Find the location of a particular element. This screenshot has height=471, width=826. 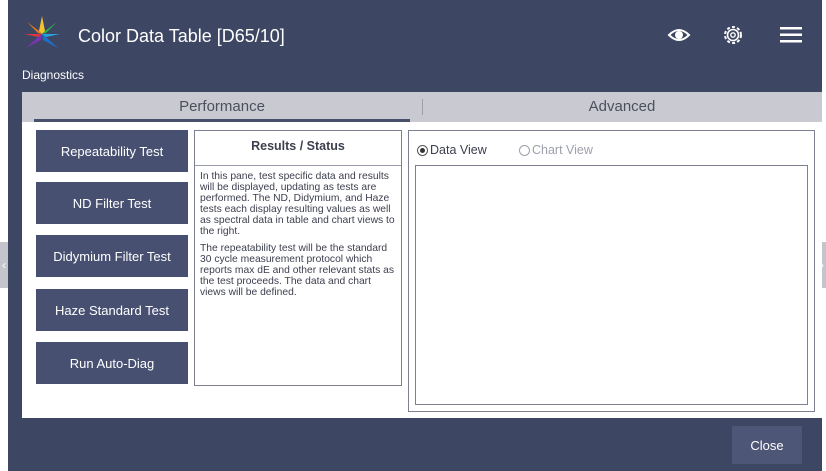

results-status-heading: Results / Status is located at coordinates (298, 146).